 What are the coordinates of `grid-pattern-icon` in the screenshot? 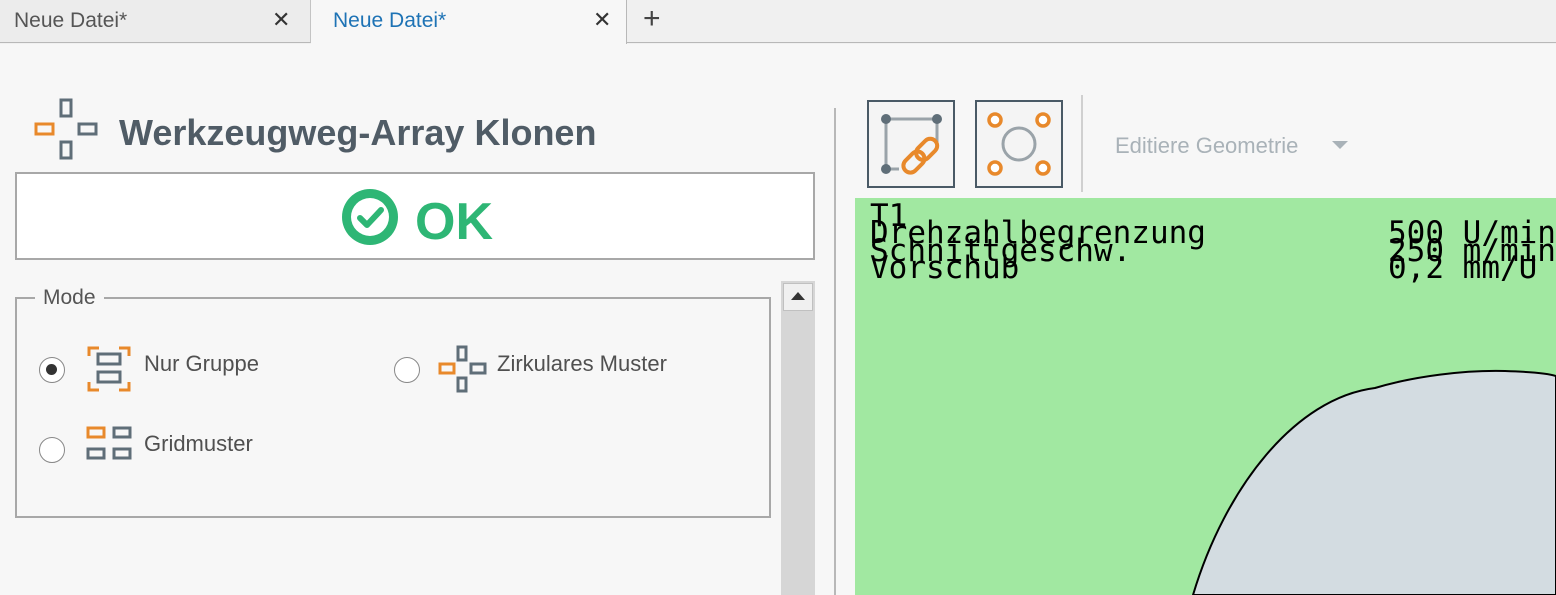 It's located at (109, 443).